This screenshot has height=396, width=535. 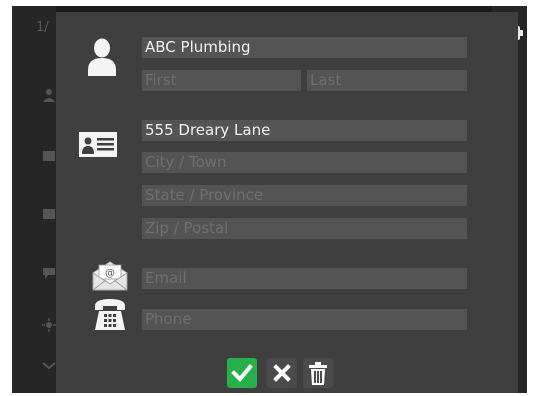 I want to click on street-field: 555 Dreary Lane, so click(x=304, y=130).